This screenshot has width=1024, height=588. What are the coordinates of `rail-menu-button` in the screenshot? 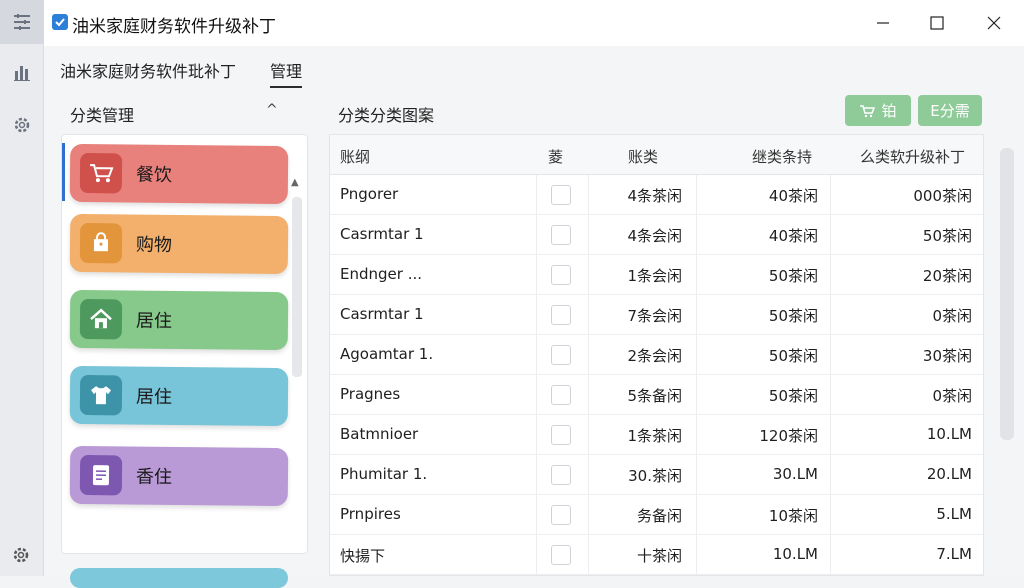 It's located at (22, 22).